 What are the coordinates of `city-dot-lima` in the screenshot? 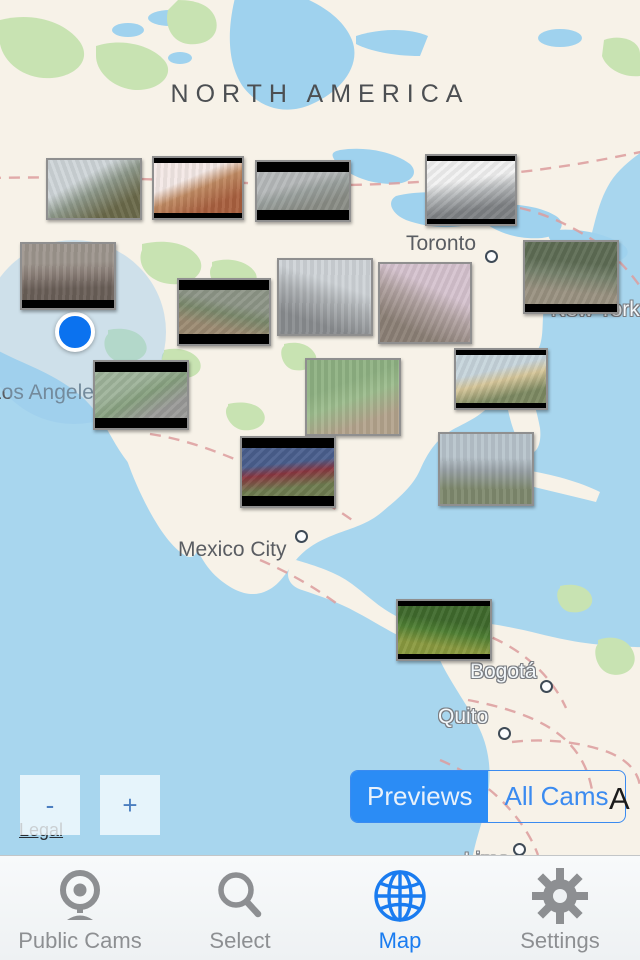 It's located at (519, 849).